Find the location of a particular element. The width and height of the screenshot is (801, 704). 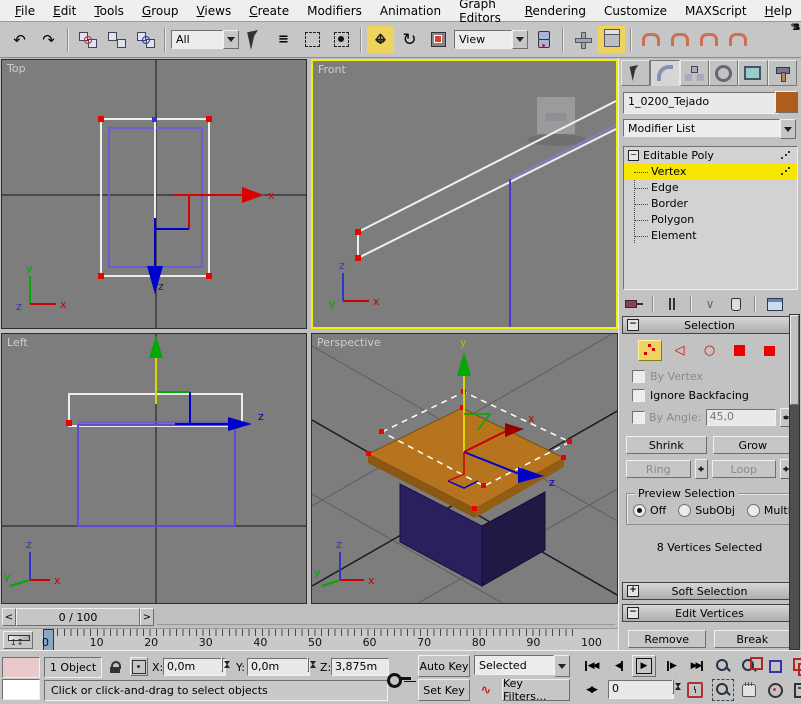

macro-recorder-pane is located at coordinates (21, 667).